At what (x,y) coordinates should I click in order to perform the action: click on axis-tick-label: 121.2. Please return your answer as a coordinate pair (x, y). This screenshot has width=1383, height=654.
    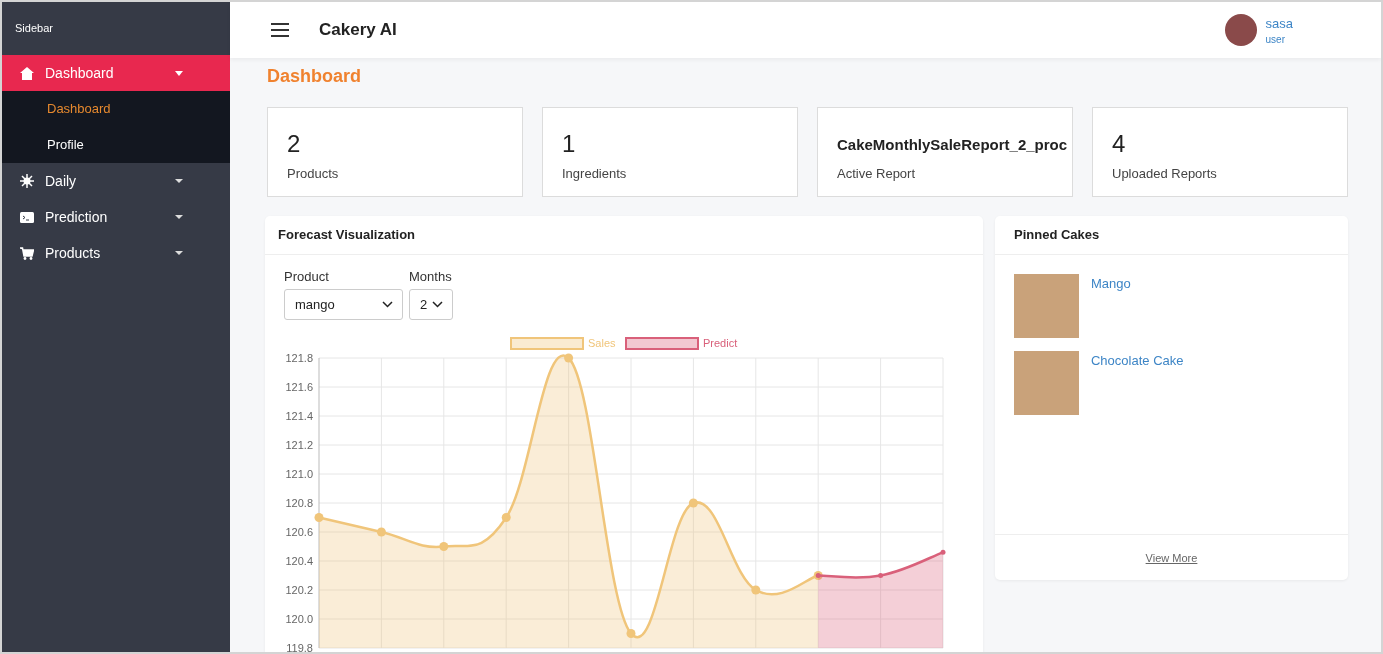
    Looking at the image, I should click on (299, 445).